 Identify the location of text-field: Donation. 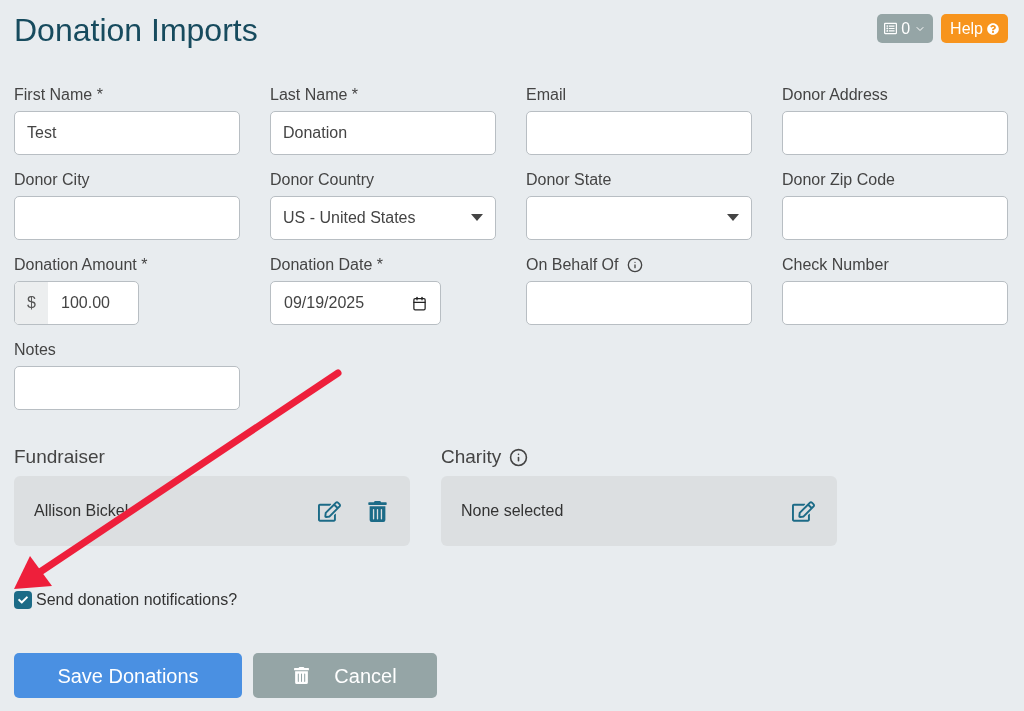
(383, 133).